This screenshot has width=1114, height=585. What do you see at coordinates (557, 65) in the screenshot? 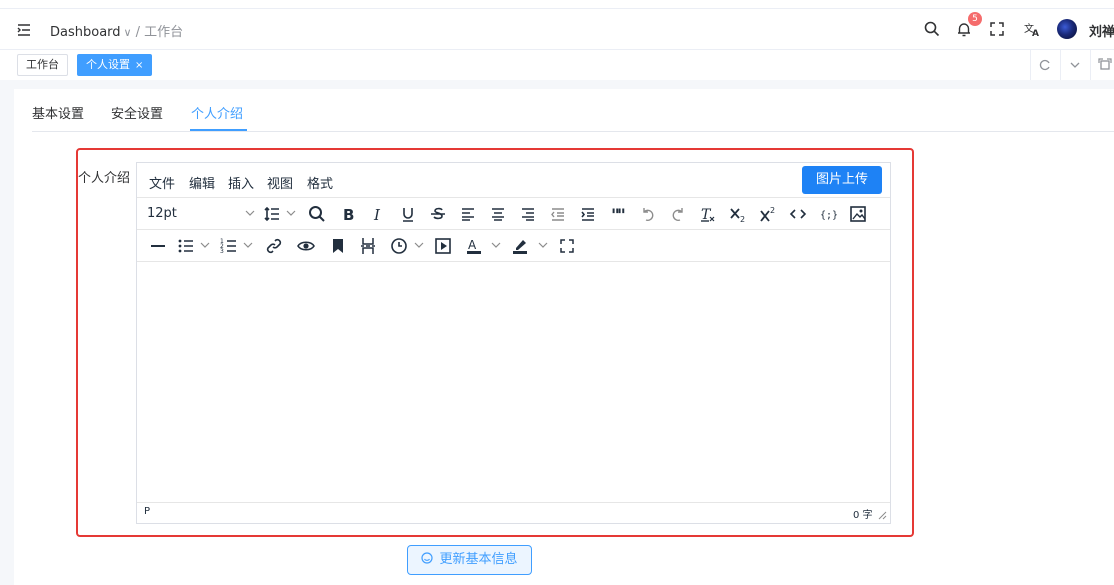
I see `tabs-bar: 工作台 个人设置 ×` at bounding box center [557, 65].